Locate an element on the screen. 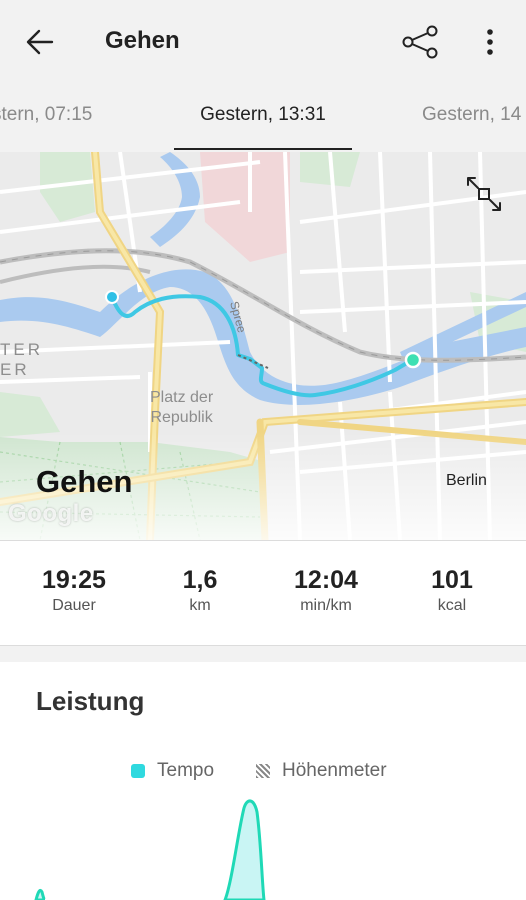  map-expand-button is located at coordinates (484, 194).